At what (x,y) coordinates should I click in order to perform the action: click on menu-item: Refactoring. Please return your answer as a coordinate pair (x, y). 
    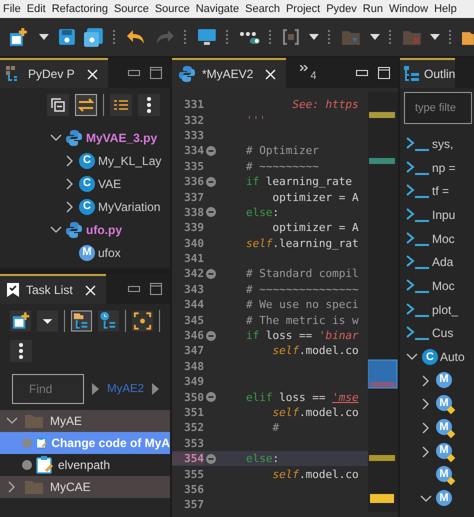
    Looking at the image, I should click on (80, 9).